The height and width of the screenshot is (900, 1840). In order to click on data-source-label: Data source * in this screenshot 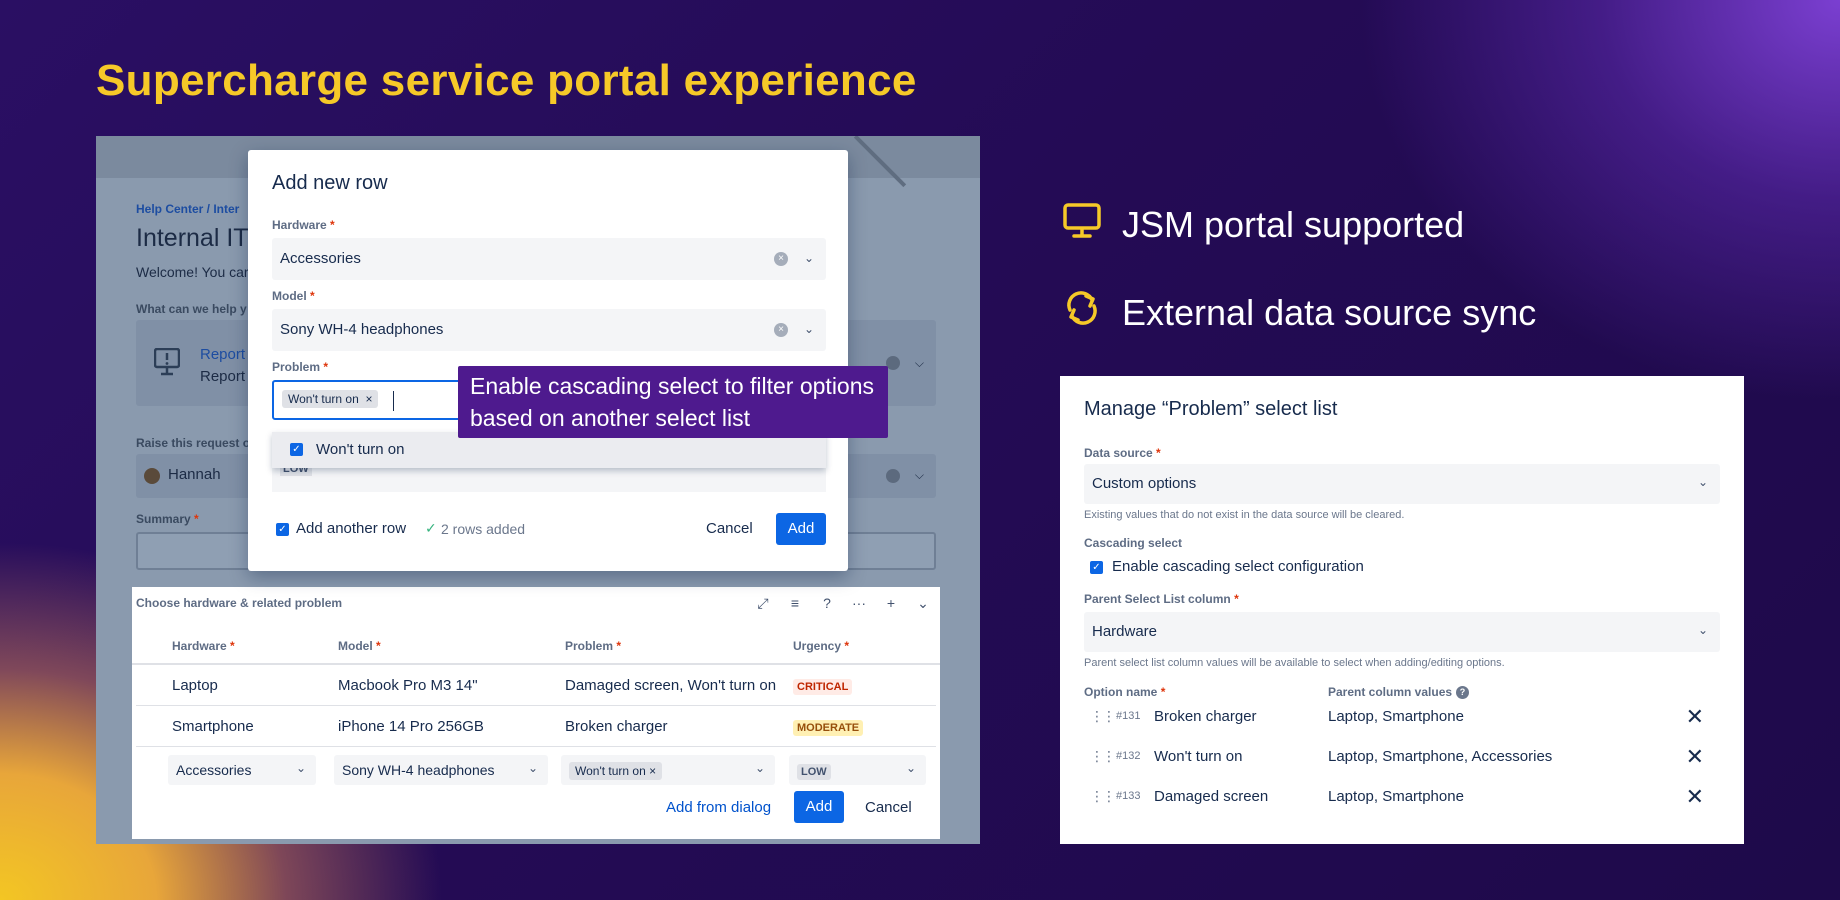, I will do `click(1122, 453)`.